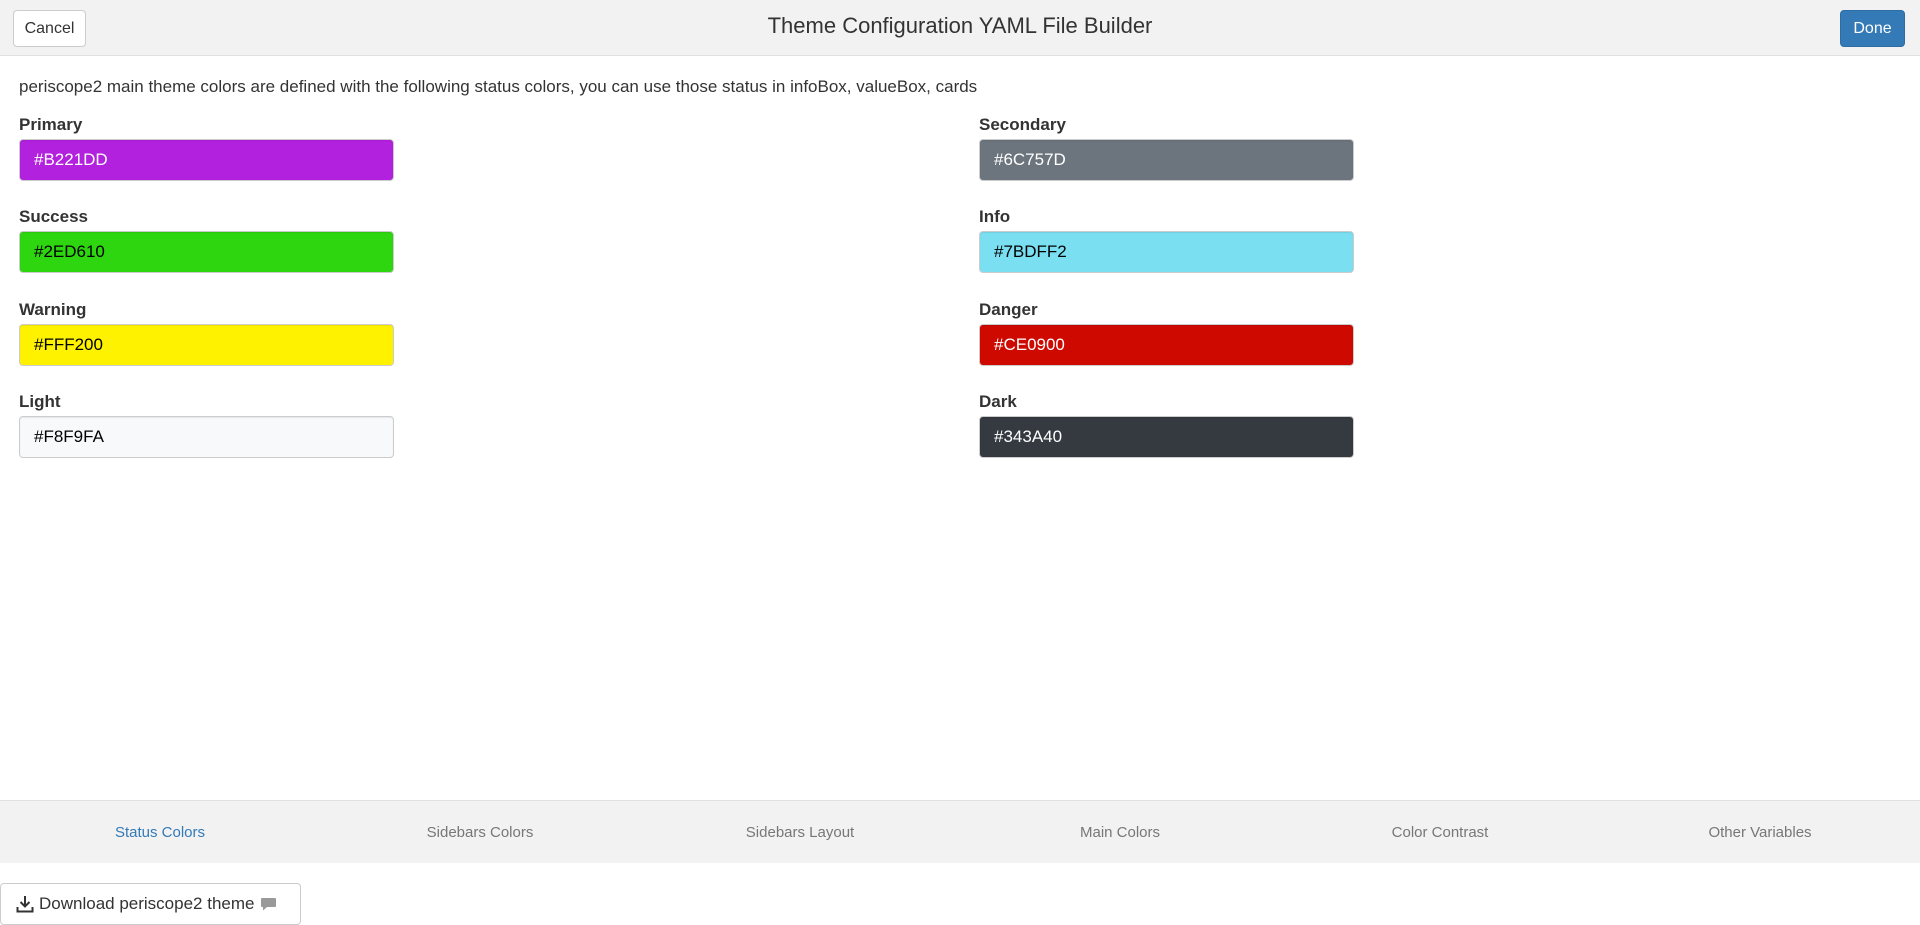  Describe the element at coordinates (53, 309) in the screenshot. I see `warning-label: Warning` at that location.